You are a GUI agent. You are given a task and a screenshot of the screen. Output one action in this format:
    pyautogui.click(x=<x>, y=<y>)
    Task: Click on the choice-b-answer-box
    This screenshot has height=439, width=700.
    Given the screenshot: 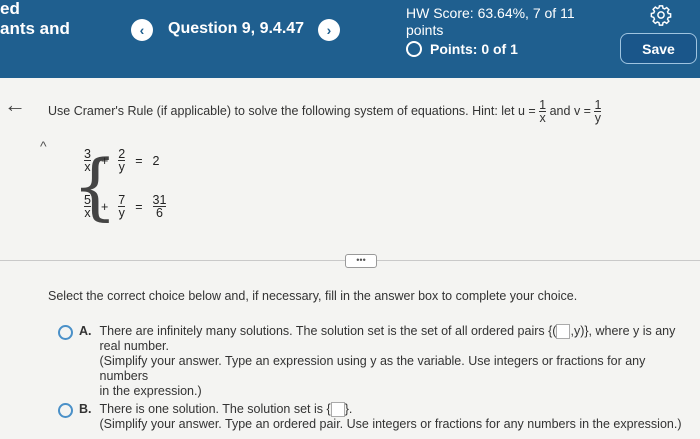 What is the action you would take?
    pyautogui.click(x=337, y=410)
    